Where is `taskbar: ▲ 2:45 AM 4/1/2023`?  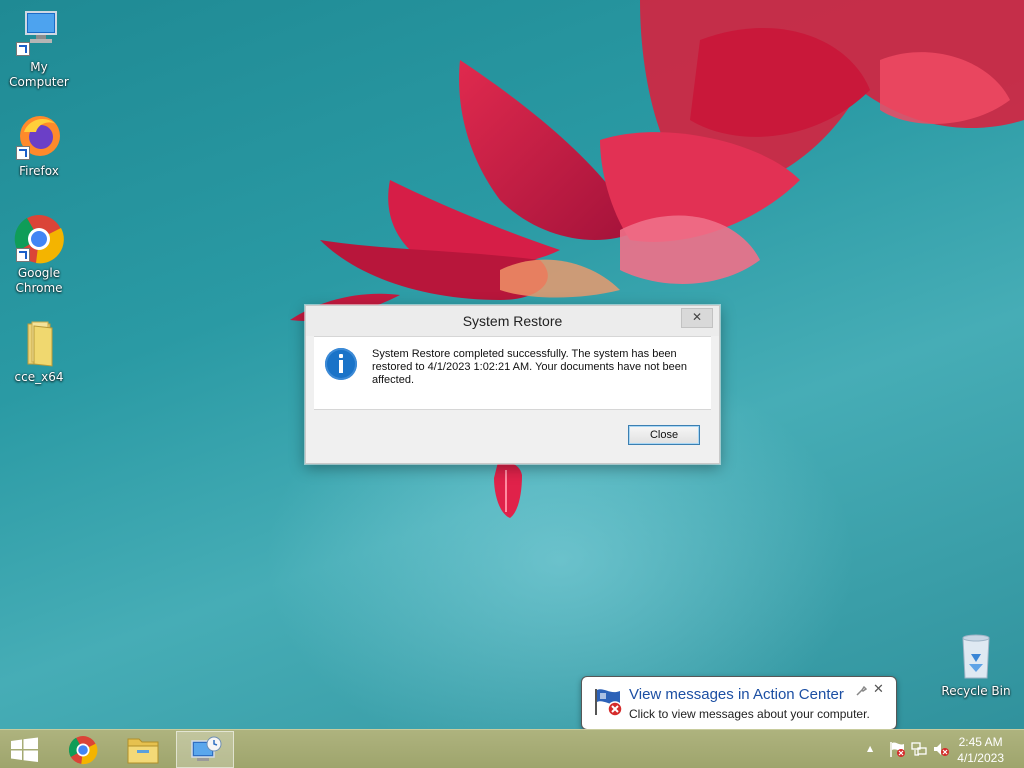
taskbar: ▲ 2:45 AM 4/1/2023 is located at coordinates (512, 748).